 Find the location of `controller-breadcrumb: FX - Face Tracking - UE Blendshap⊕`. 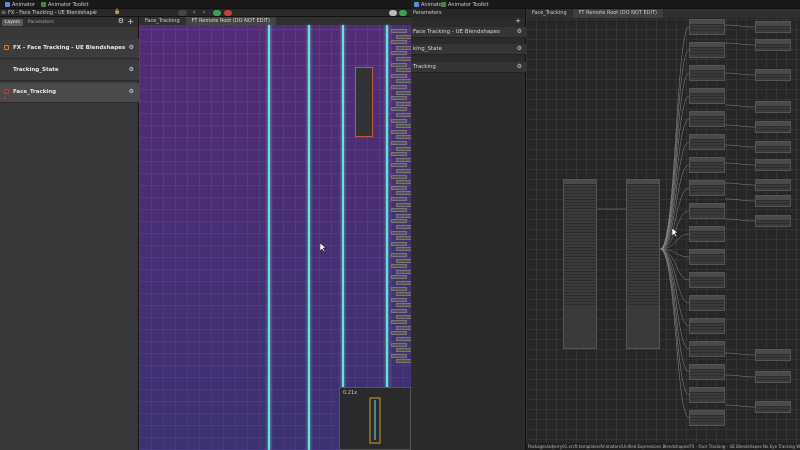

controller-breadcrumb: FX - Face Tracking - UE Blendshap⊕ is located at coordinates (52, 13).